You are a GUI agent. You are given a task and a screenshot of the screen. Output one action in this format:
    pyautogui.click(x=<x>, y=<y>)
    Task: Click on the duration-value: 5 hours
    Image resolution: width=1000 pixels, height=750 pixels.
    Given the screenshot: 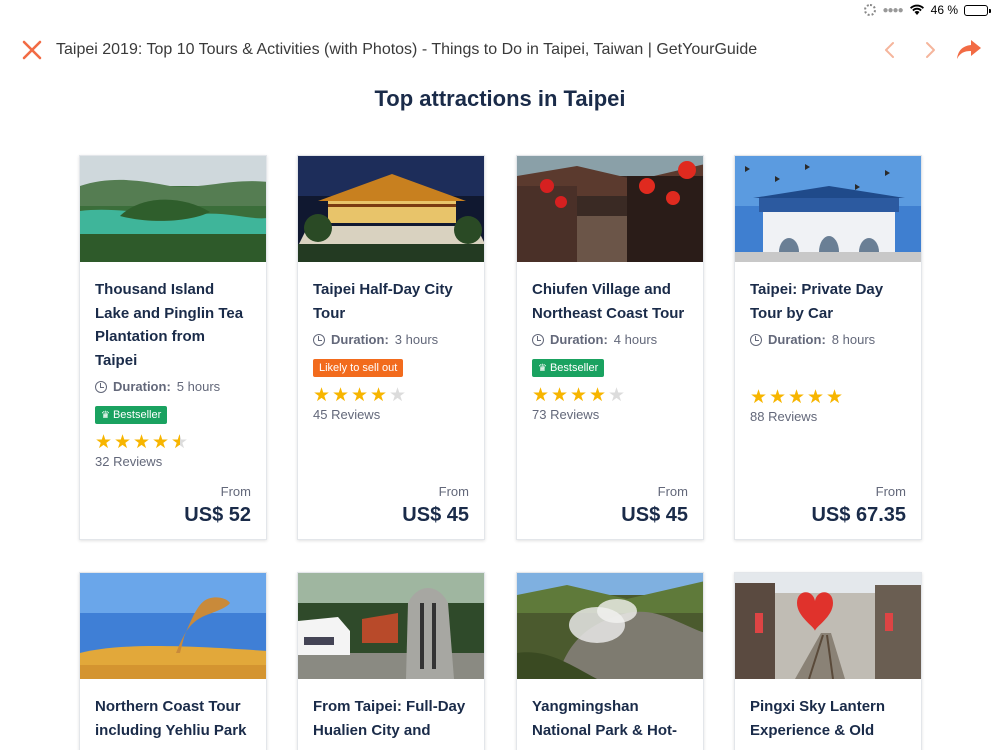 What is the action you would take?
    pyautogui.click(x=198, y=386)
    